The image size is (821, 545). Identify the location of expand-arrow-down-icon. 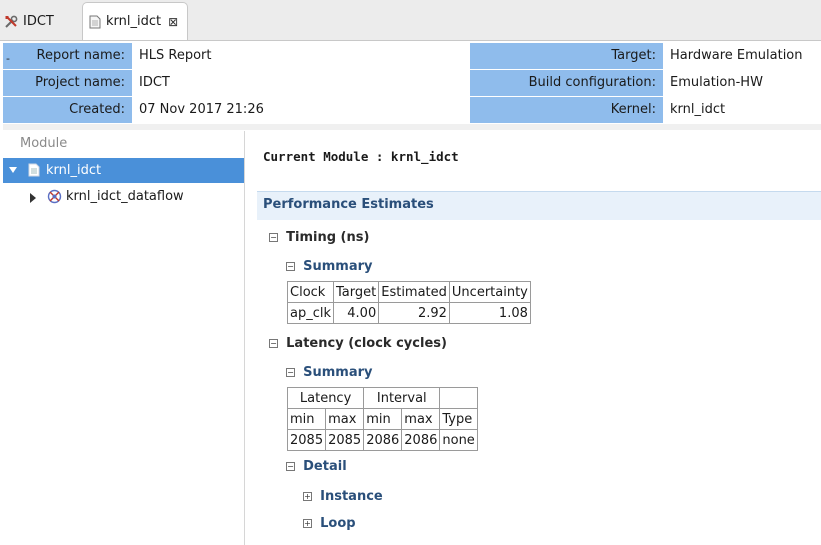
(13, 171).